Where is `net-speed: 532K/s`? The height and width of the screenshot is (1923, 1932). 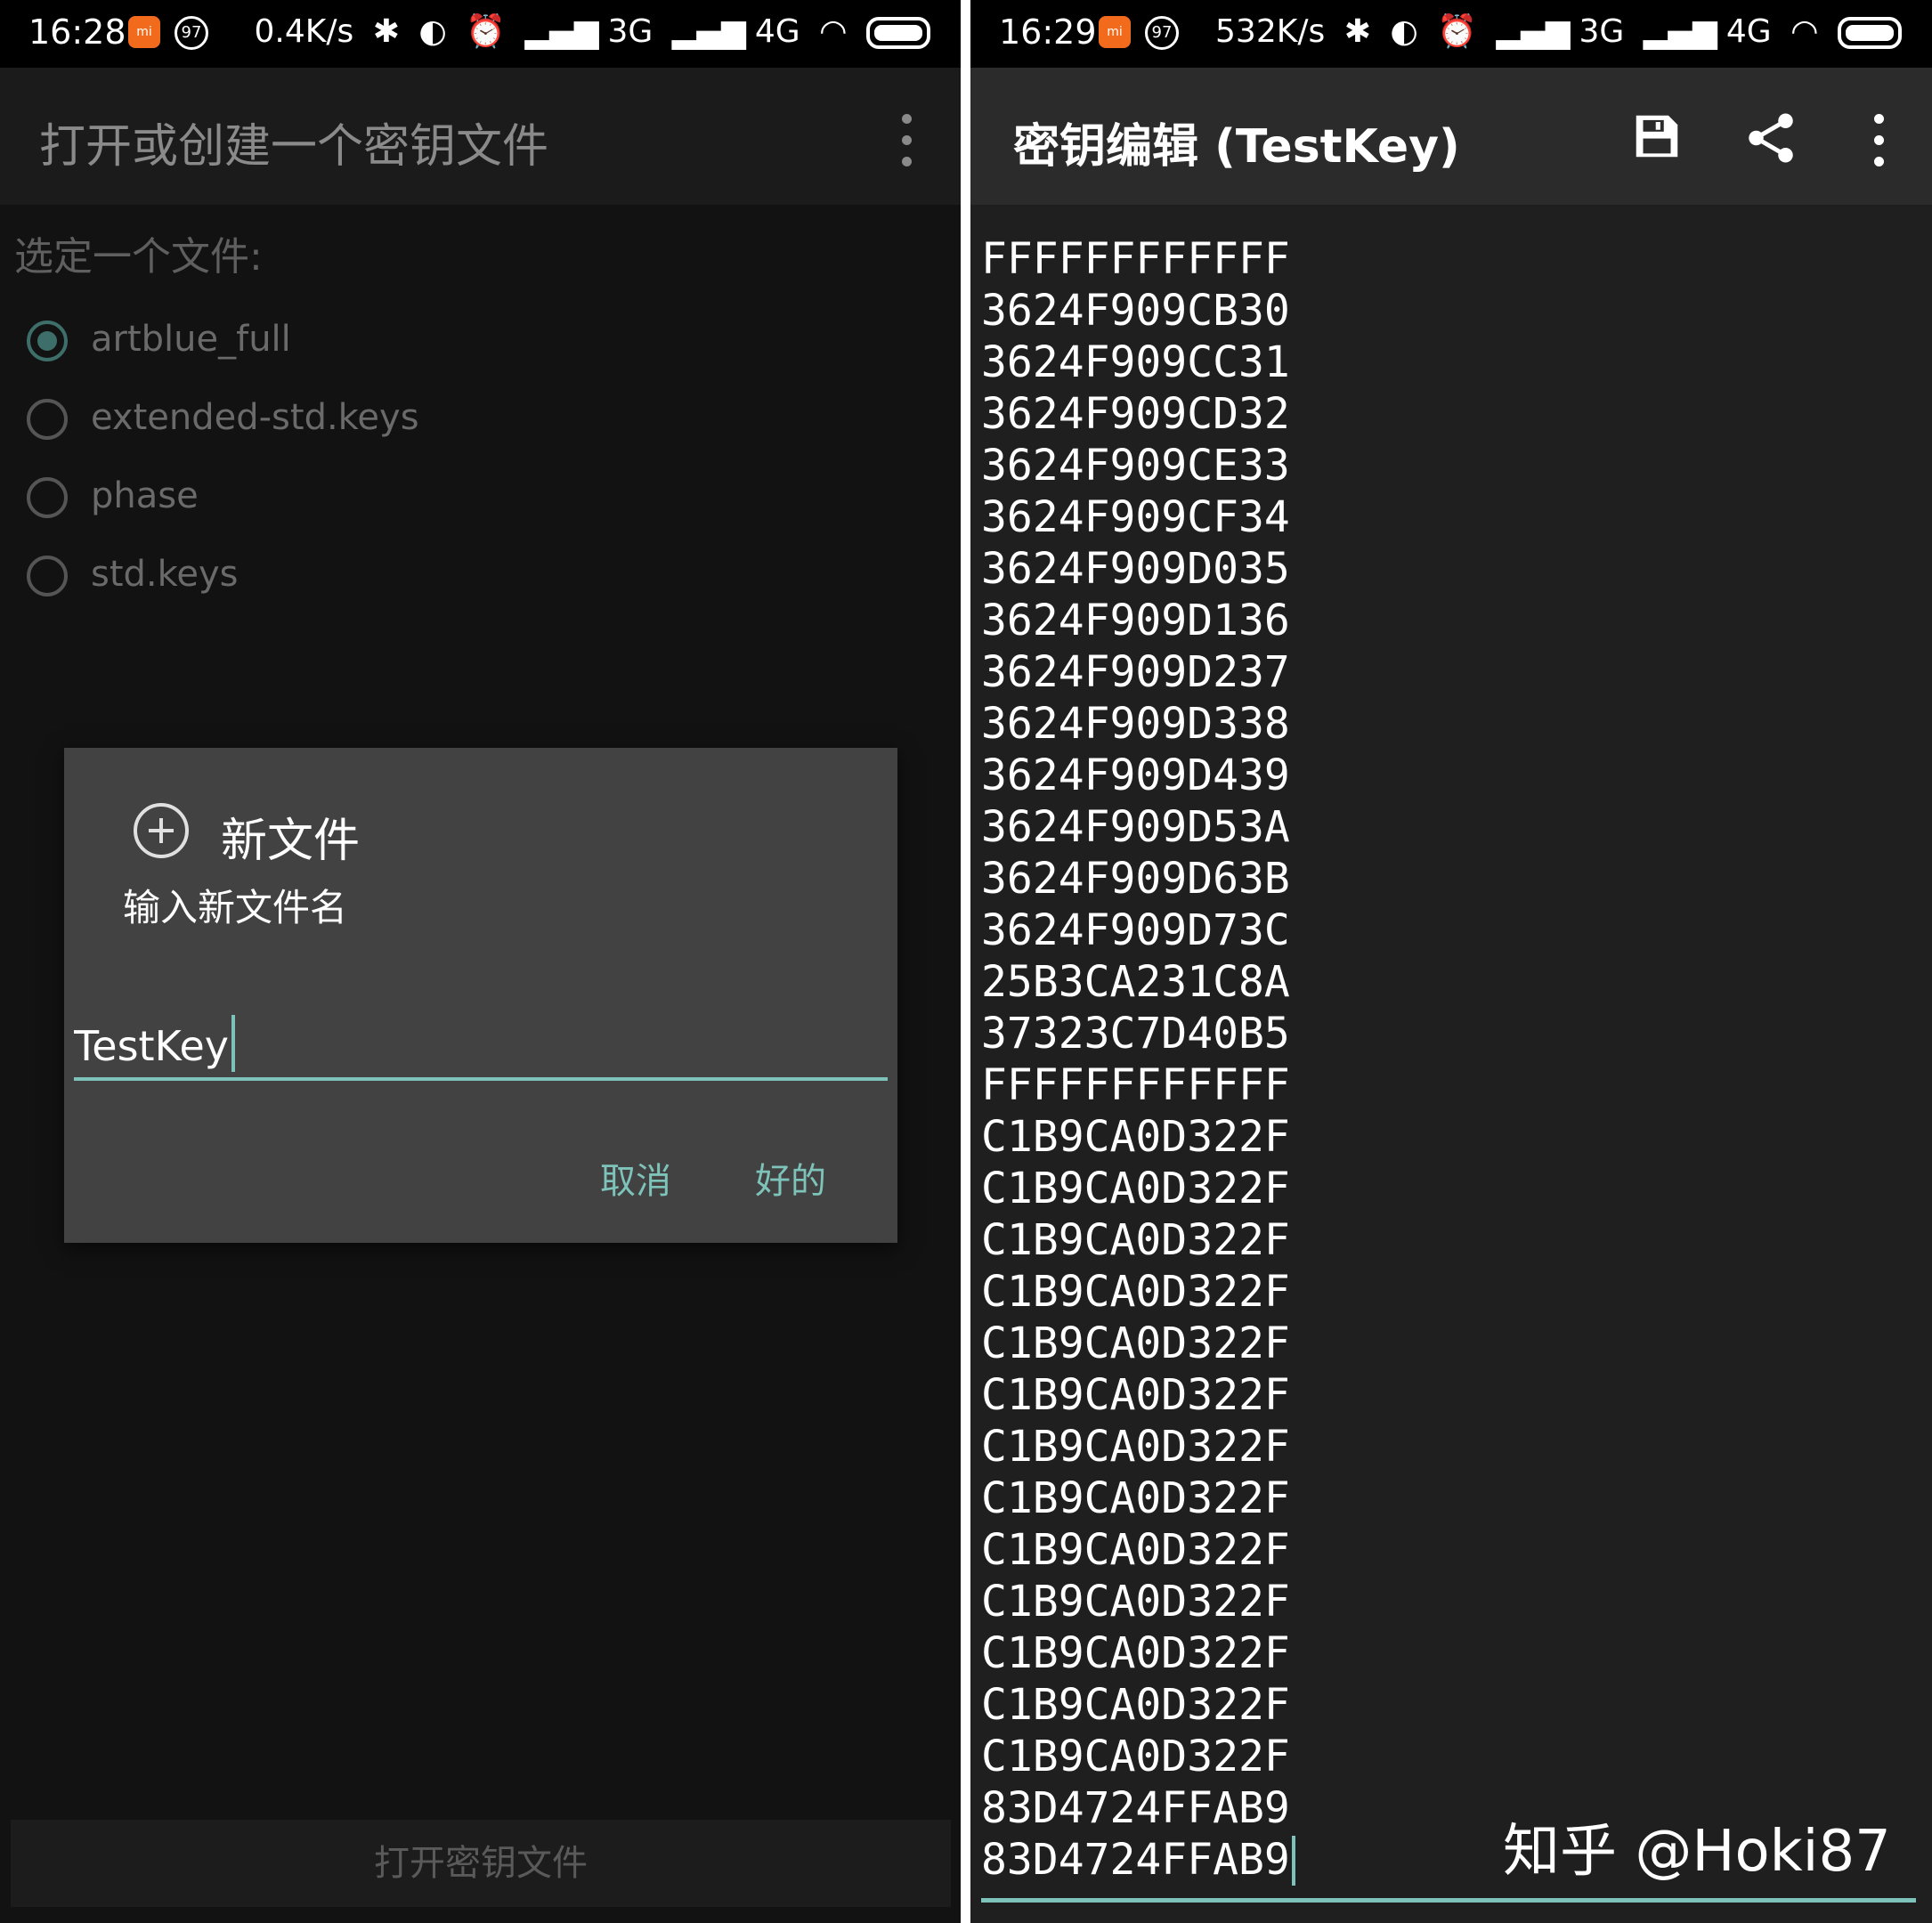 net-speed: 532K/s is located at coordinates (1271, 31).